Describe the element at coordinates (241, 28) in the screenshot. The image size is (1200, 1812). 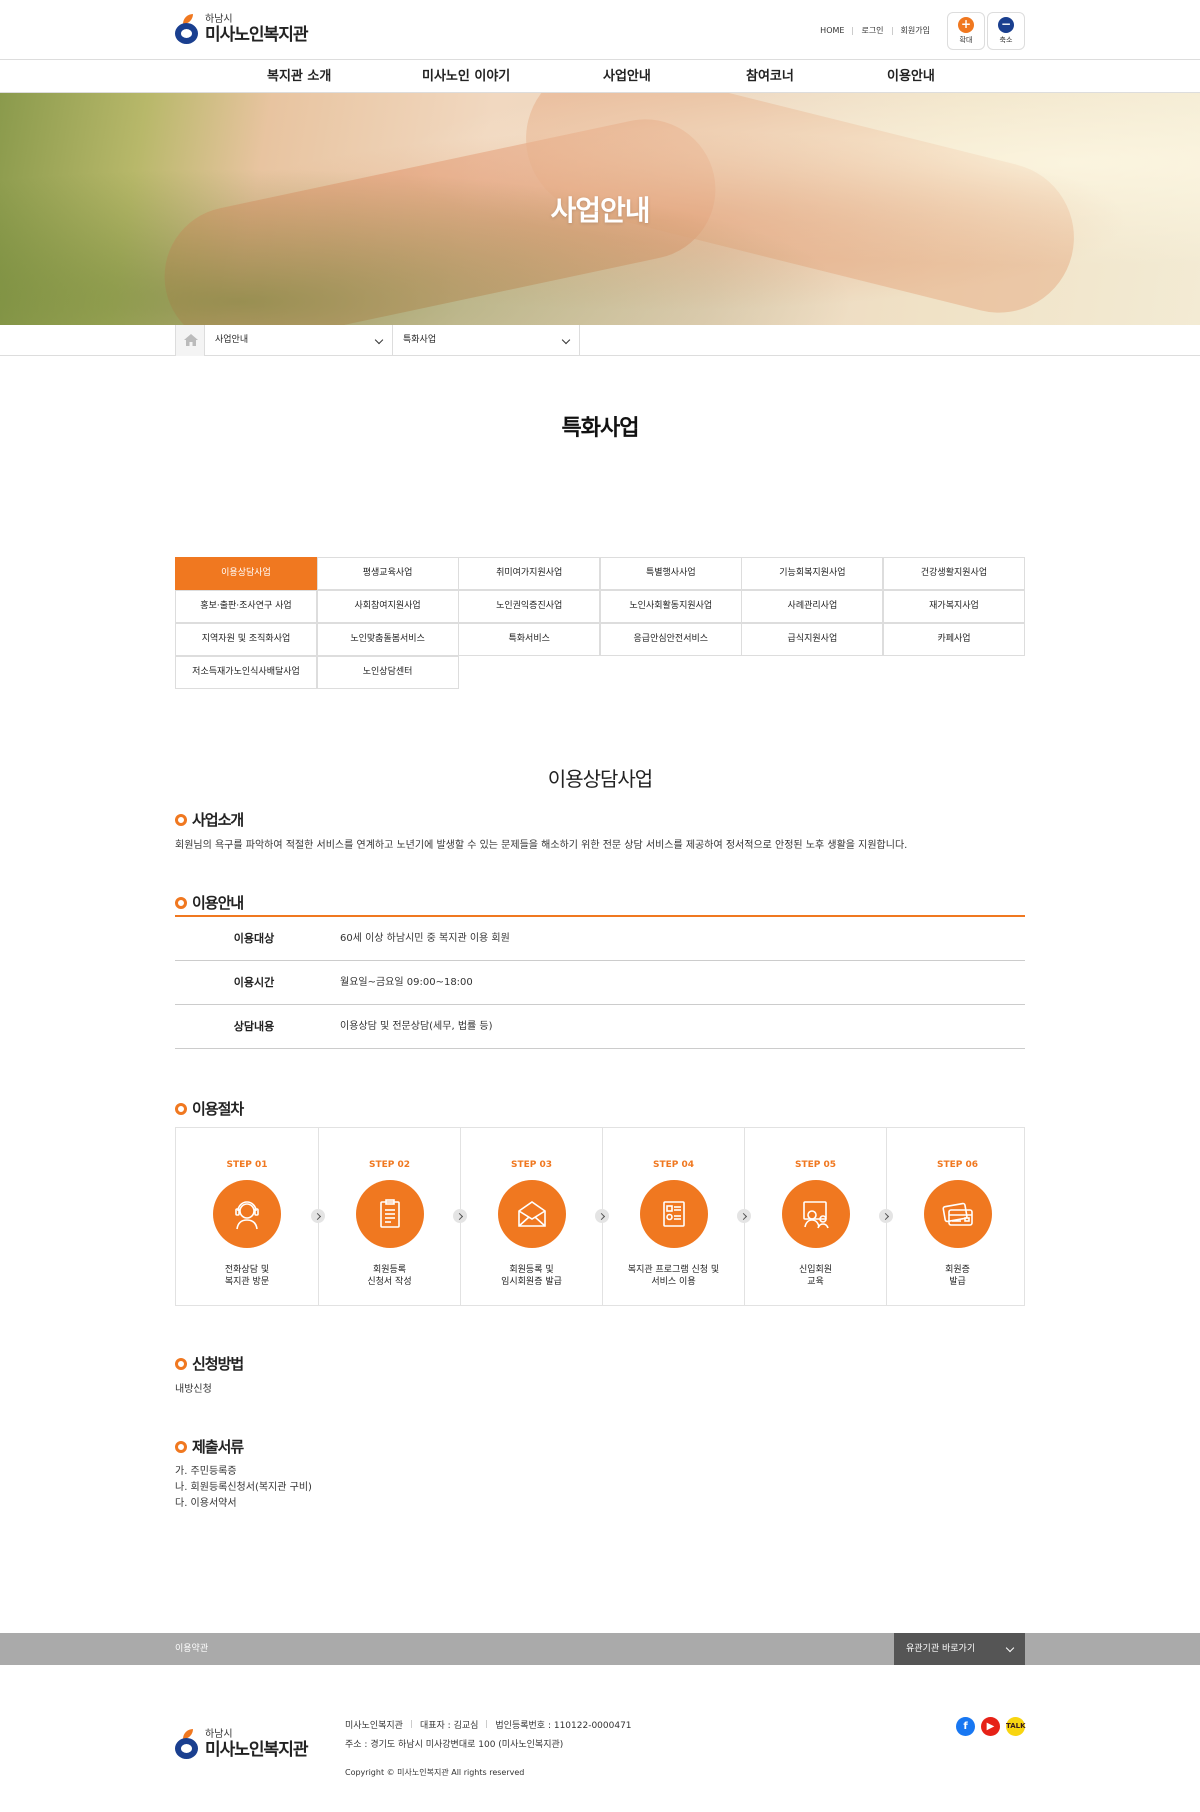
I see `site-logo: 하남시 미사노인복지관` at that location.